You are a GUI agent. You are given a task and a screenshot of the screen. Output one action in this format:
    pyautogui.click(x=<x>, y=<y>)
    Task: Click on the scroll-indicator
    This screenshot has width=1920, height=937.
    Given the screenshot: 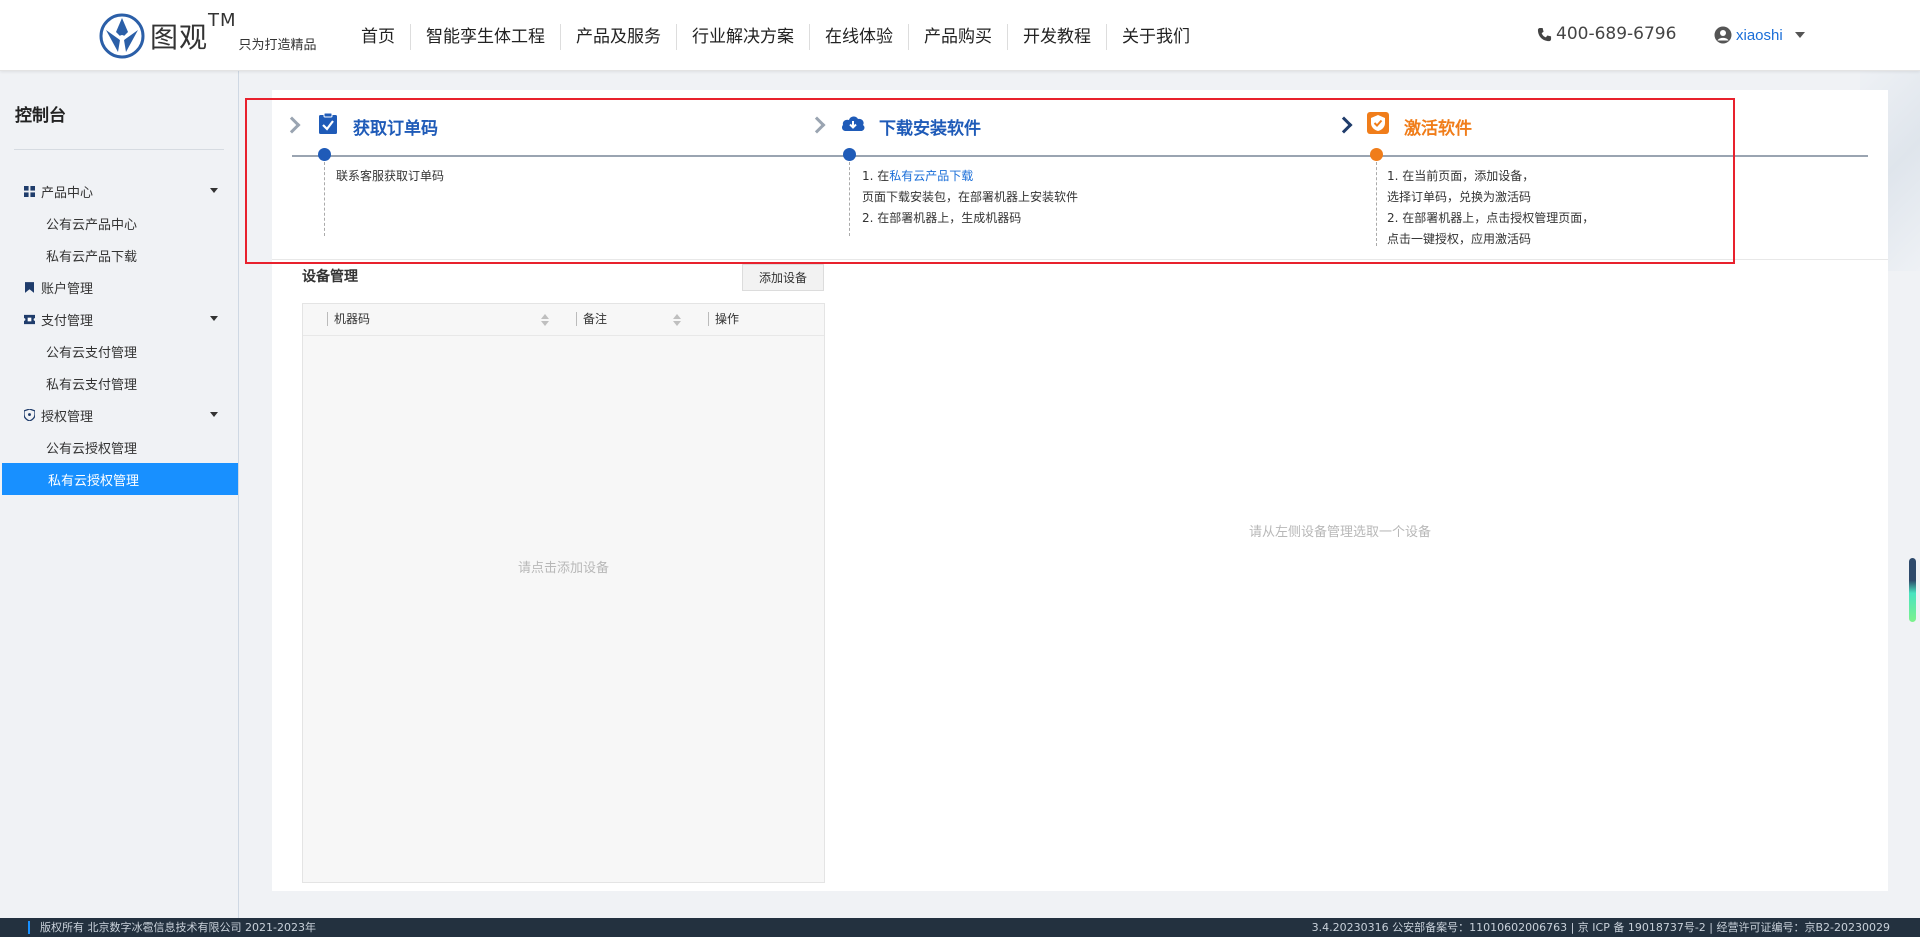 What is the action you would take?
    pyautogui.click(x=1912, y=590)
    